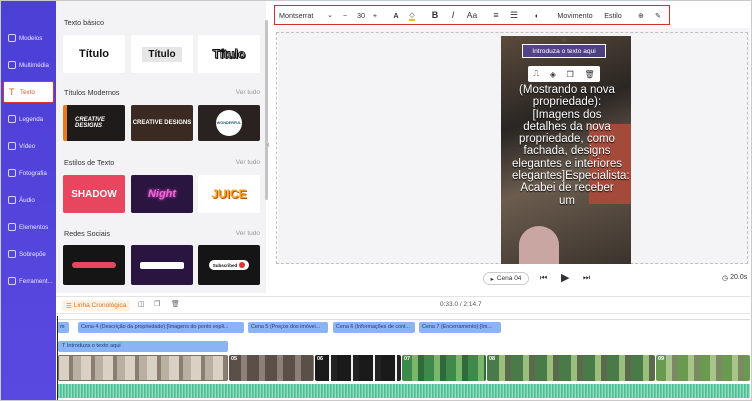 The width and height of the screenshot is (752, 401). Describe the element at coordinates (453, 15) in the screenshot. I see `italic-button: I` at that location.